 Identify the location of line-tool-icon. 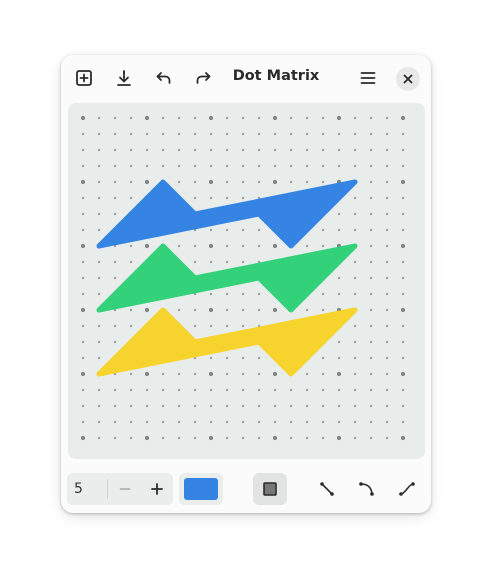
(327, 489).